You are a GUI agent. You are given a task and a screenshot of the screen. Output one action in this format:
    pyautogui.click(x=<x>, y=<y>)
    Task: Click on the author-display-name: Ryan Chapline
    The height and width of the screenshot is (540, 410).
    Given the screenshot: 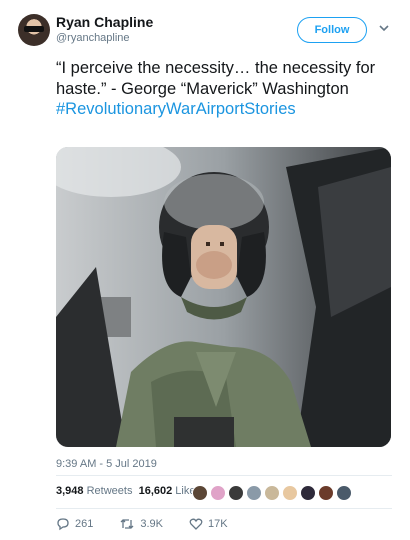 What is the action you would take?
    pyautogui.click(x=104, y=22)
    